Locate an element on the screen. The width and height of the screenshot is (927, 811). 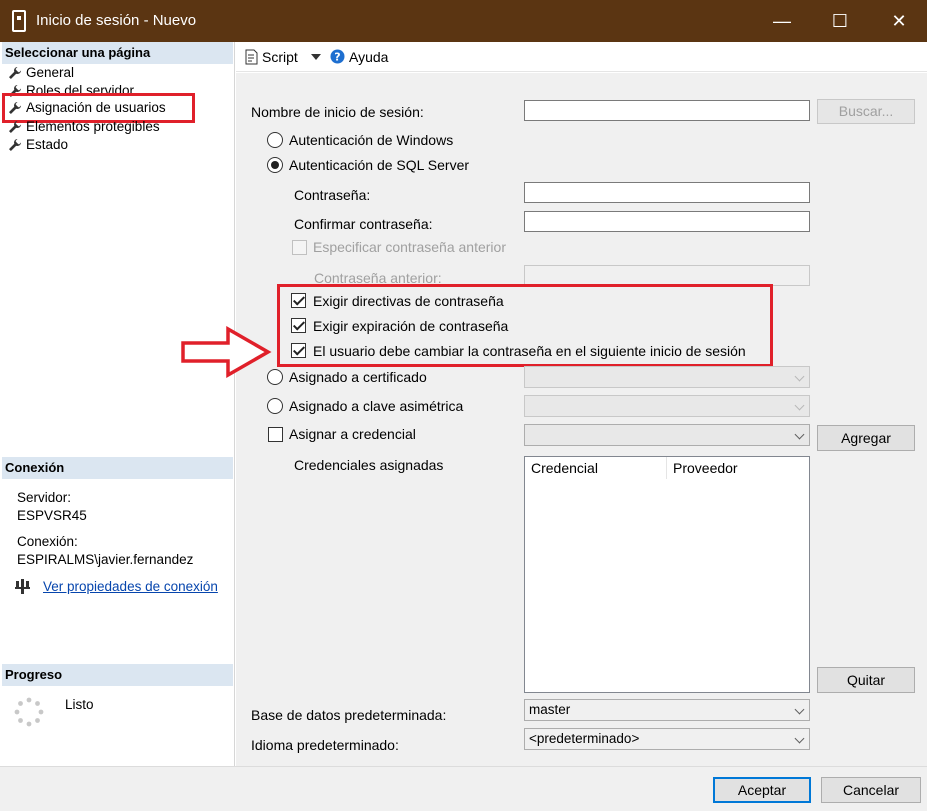
mapped-credentials-list: Credencial Proveedor is located at coordinates (667, 574).